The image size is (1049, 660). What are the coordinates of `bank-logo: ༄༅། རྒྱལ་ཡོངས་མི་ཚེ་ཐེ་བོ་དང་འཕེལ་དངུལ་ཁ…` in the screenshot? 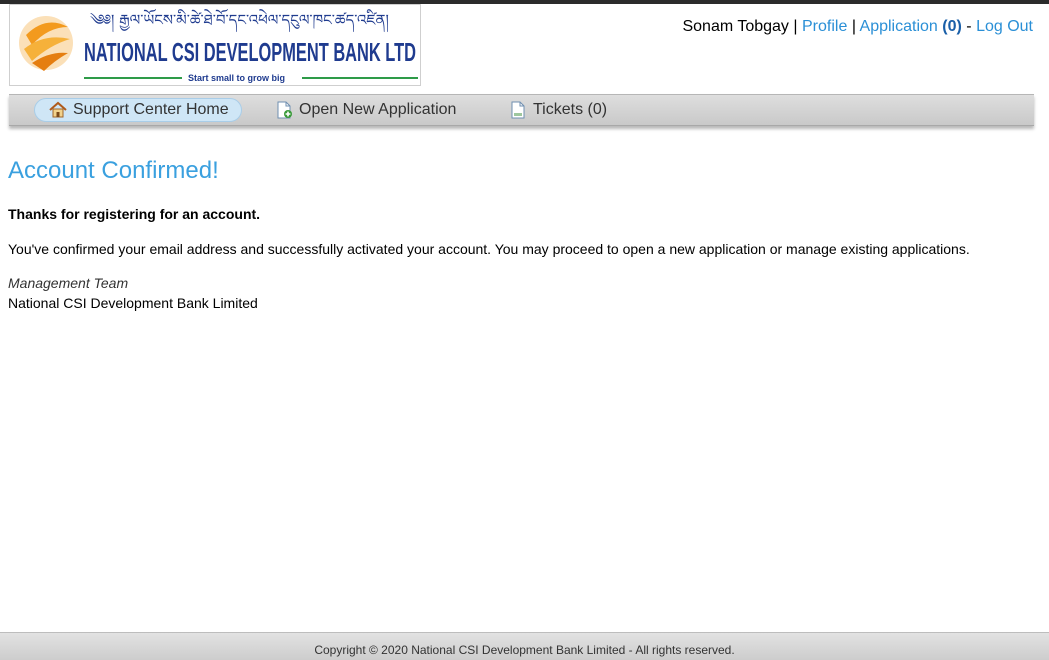 It's located at (215, 45).